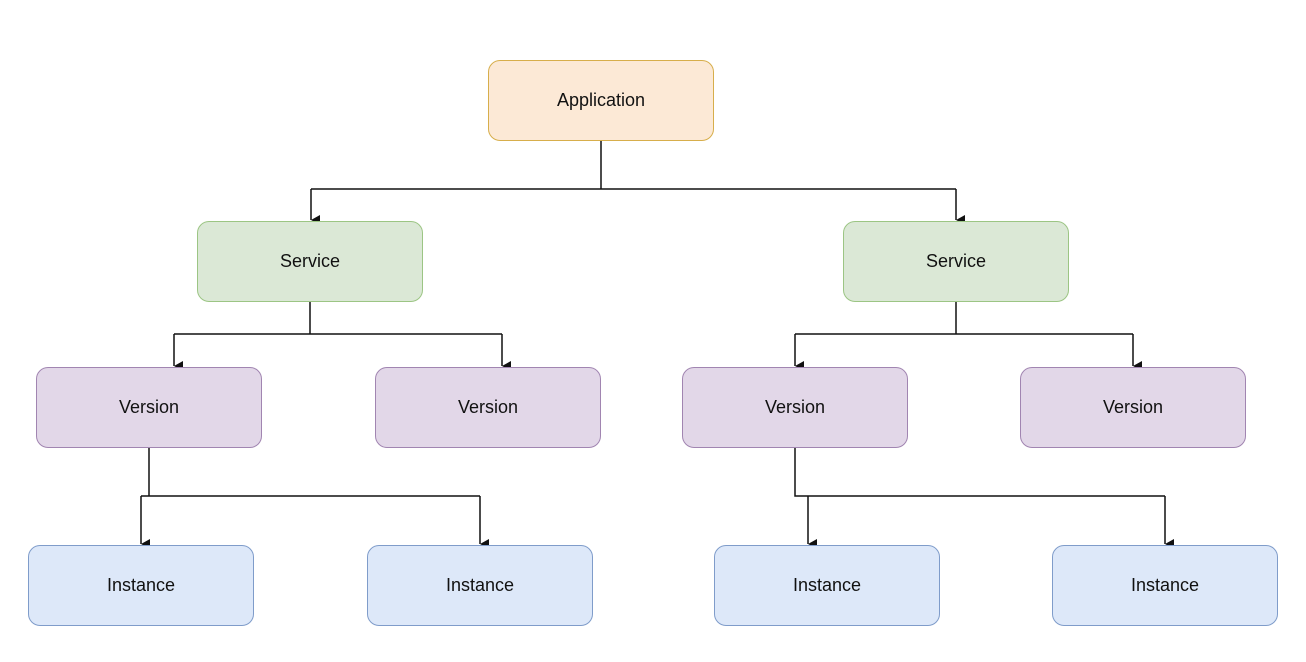 This screenshot has height=662, width=1306. What do you see at coordinates (979, 472) in the screenshot?
I see `edge-version-3-instances` at bounding box center [979, 472].